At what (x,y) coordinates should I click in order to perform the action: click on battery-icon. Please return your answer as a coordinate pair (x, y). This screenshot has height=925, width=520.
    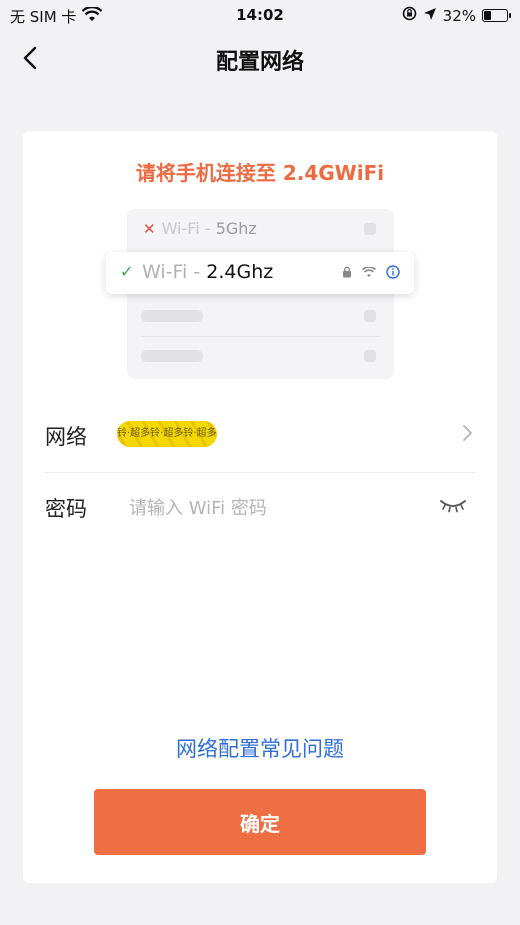
    Looking at the image, I should click on (496, 15).